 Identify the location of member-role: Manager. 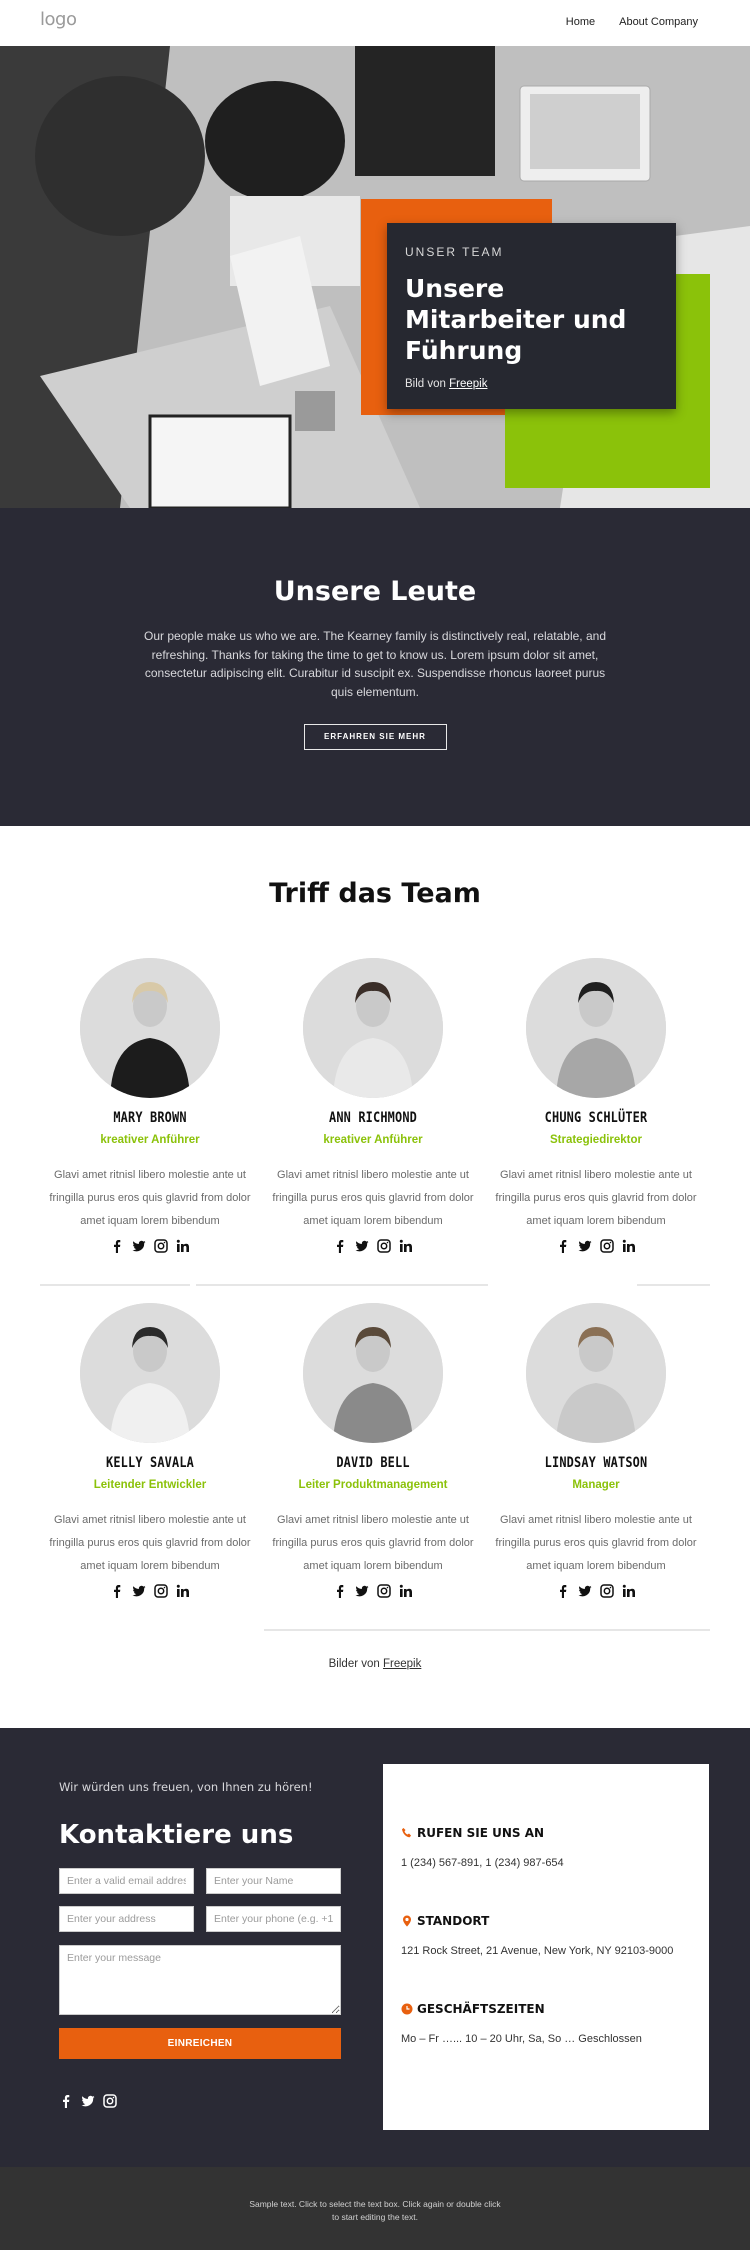
(596, 1485).